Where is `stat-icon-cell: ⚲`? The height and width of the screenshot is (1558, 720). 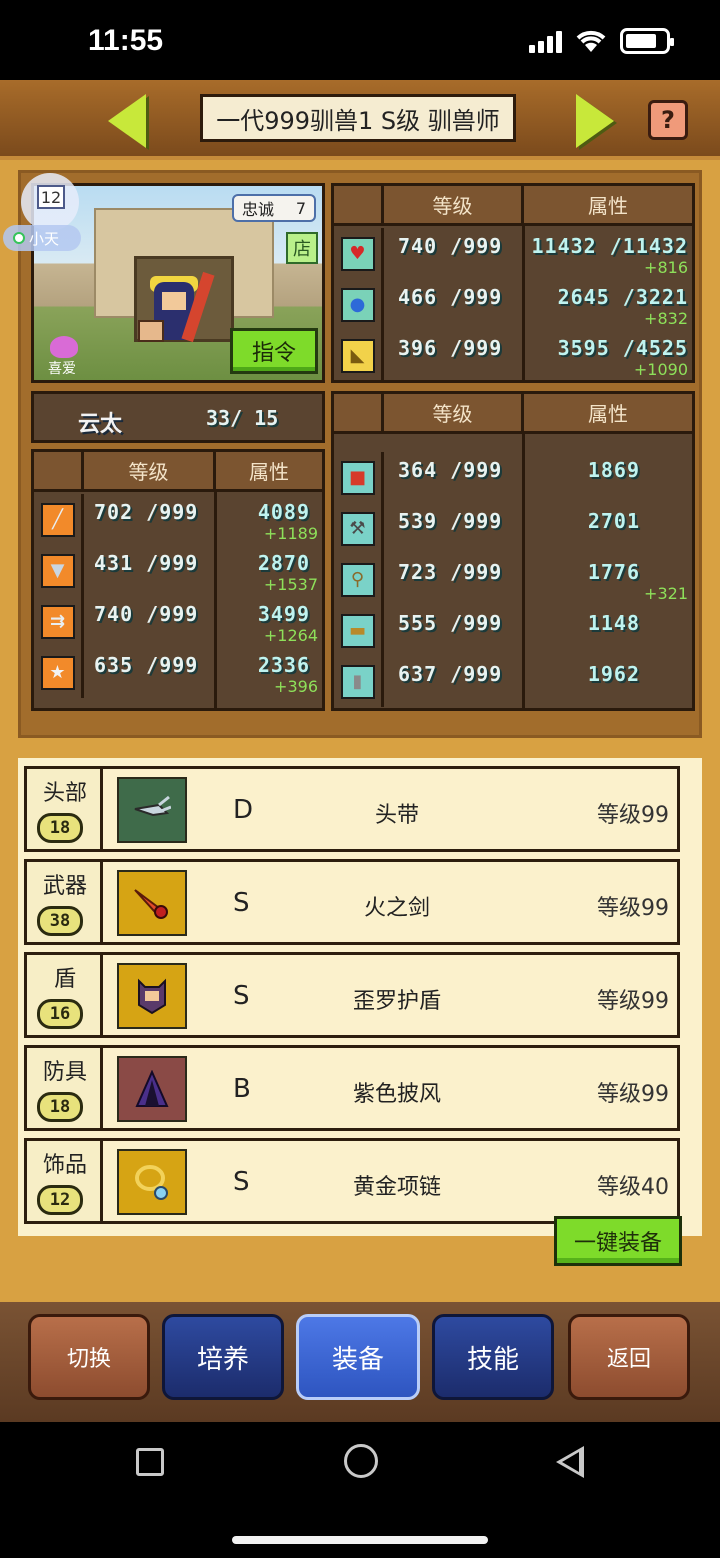
stat-icon-cell: ⚲ is located at coordinates (359, 579).